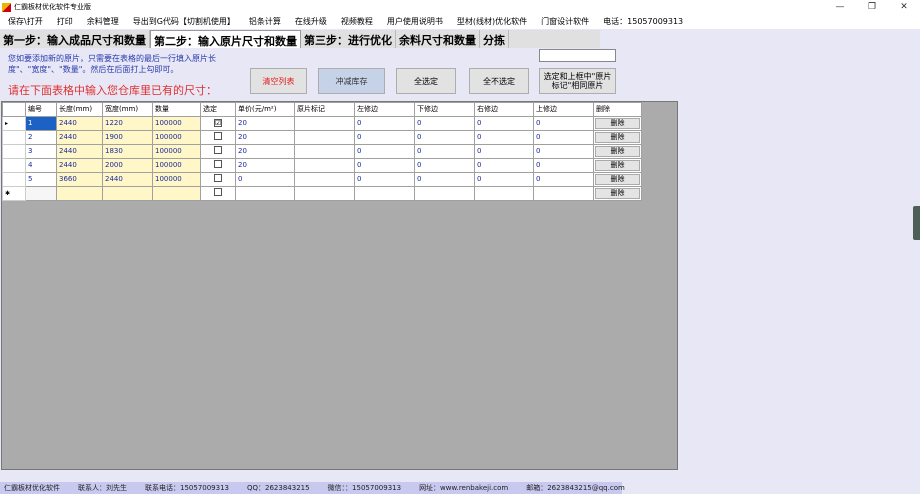 The height and width of the screenshot is (494, 920). I want to click on clear-list-button: 清空列表, so click(278, 81).